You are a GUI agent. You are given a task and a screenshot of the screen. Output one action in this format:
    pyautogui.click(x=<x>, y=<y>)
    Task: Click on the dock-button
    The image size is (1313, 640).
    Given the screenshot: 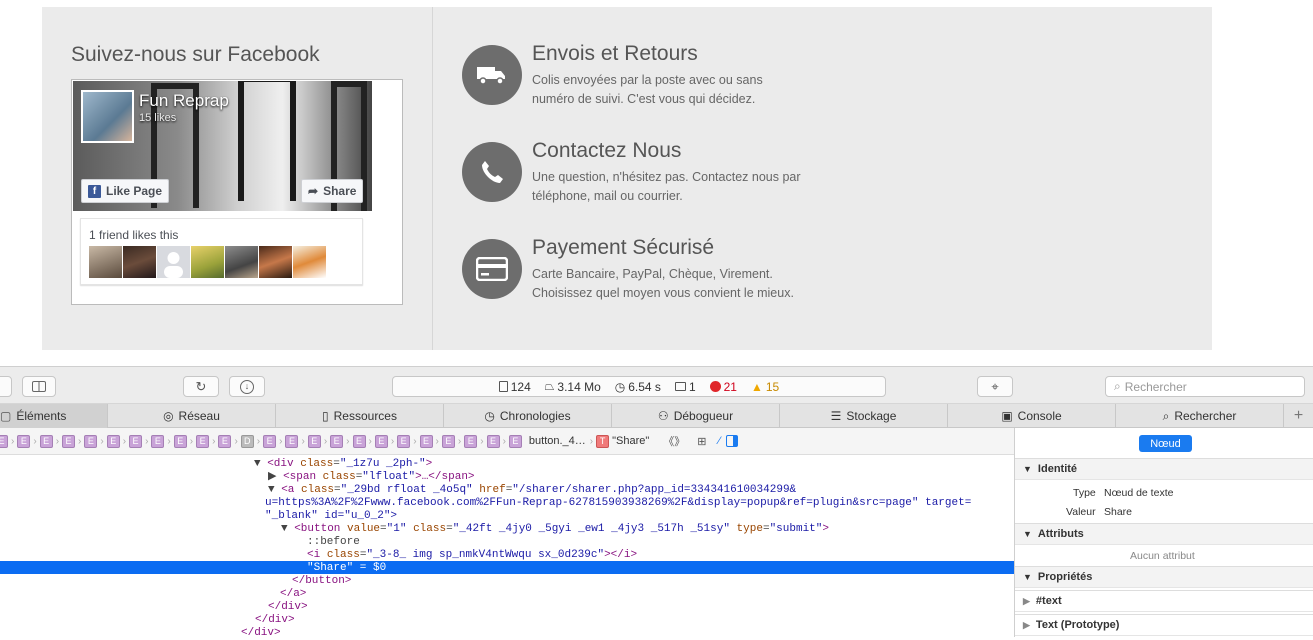 What is the action you would take?
    pyautogui.click(x=6, y=386)
    